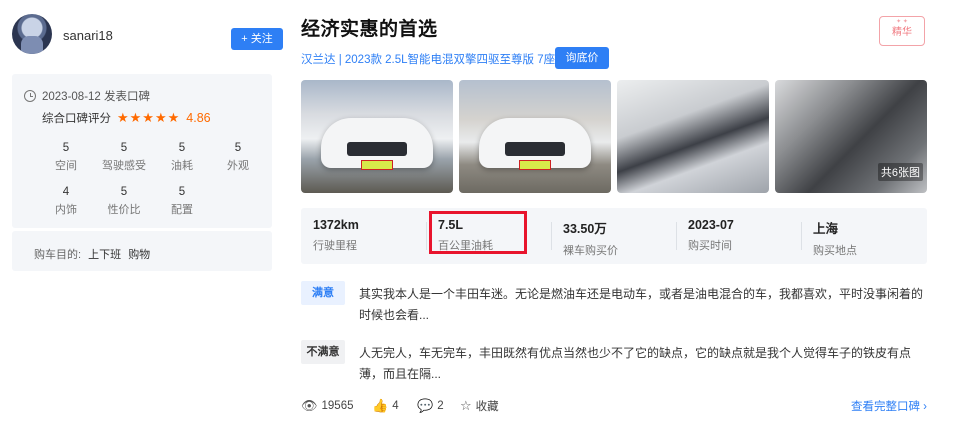 This screenshot has height=430, width=960. What do you see at coordinates (710, 246) in the screenshot?
I see `spec-label: 购买时间` at bounding box center [710, 246].